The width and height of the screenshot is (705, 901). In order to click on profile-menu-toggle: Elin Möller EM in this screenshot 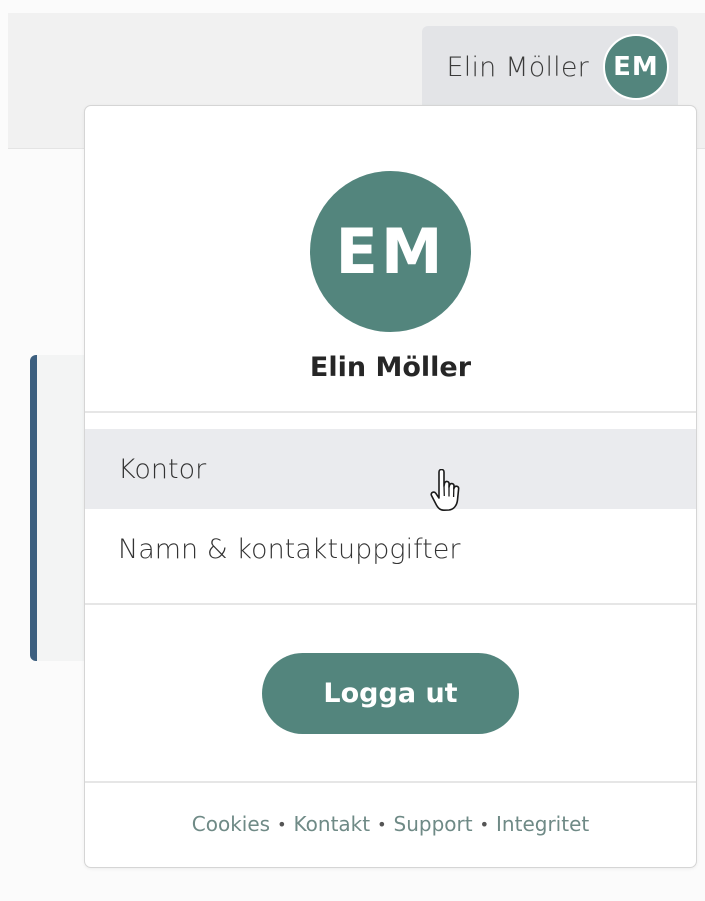, I will do `click(550, 67)`.